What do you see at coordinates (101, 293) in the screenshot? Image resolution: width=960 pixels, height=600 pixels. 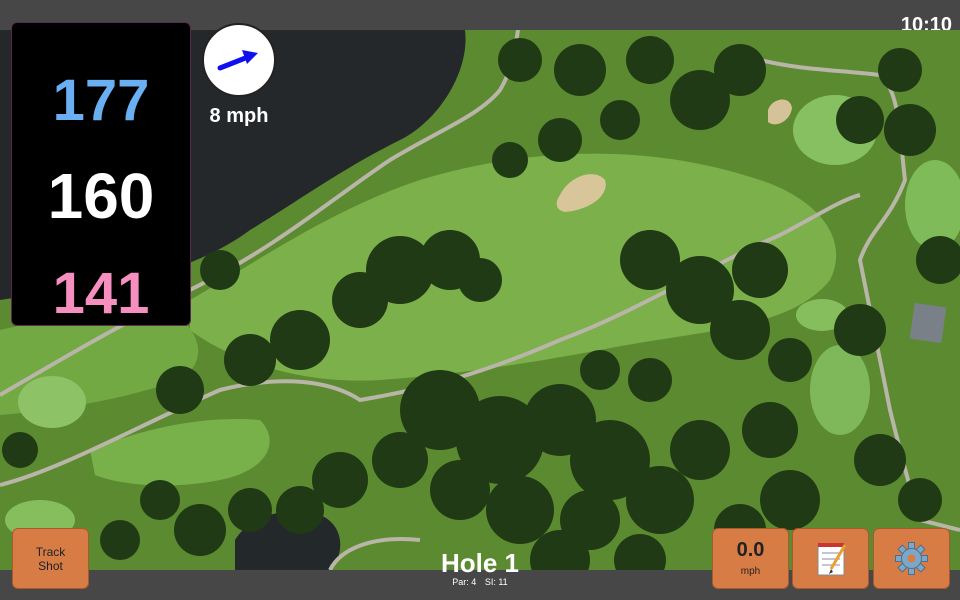 I see `front-distance: 141` at bounding box center [101, 293].